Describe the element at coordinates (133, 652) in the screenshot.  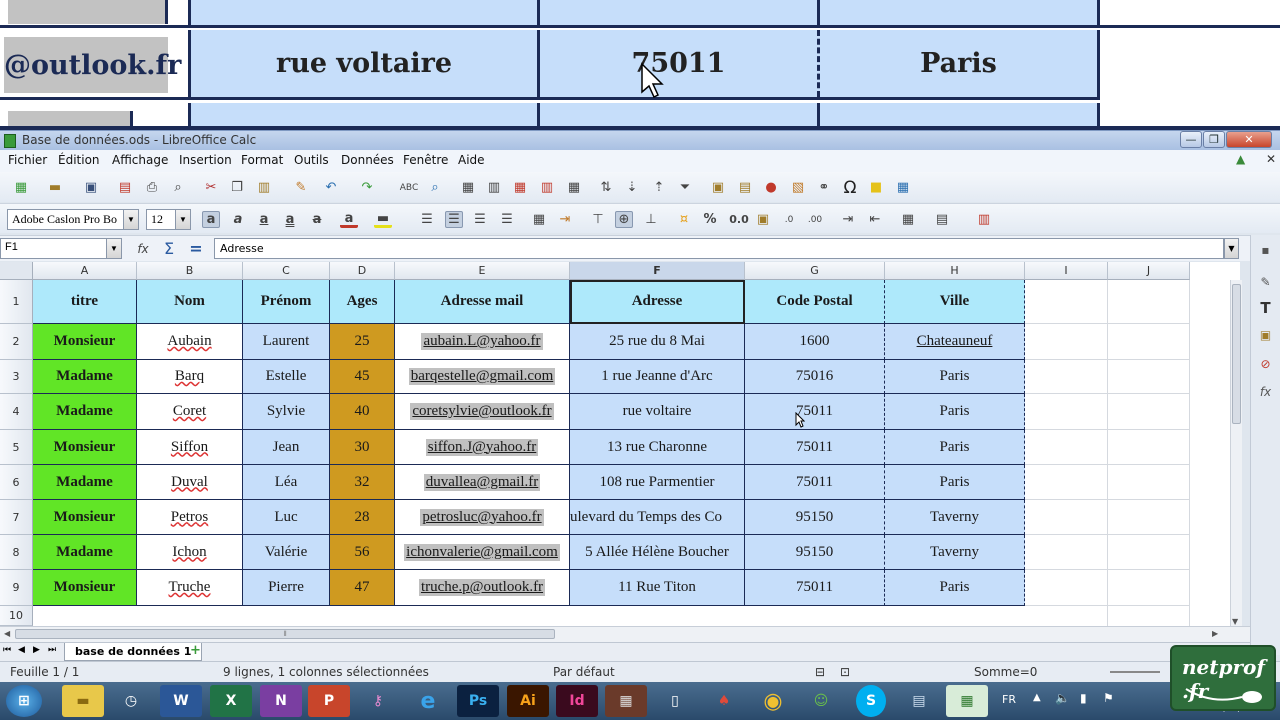
I see `sheet-tab: base de données 1` at that location.